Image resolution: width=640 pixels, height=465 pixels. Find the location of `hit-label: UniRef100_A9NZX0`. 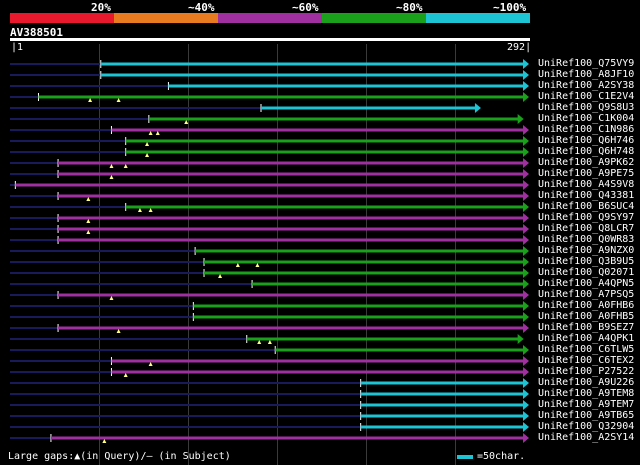

hit-label: UniRef100_A9NZX0 is located at coordinates (586, 250).